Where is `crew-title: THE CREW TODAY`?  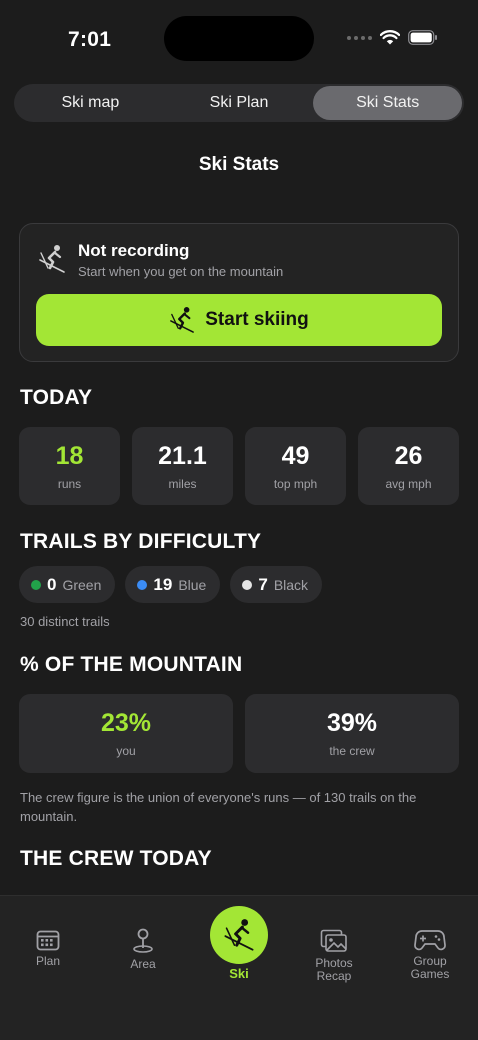
crew-title: THE CREW TODAY is located at coordinates (116, 858).